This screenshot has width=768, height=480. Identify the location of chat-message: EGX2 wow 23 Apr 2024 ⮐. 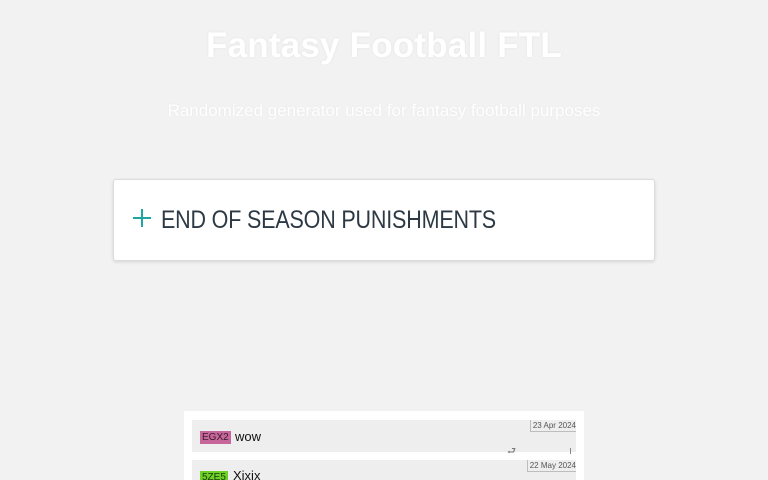
(384, 438).